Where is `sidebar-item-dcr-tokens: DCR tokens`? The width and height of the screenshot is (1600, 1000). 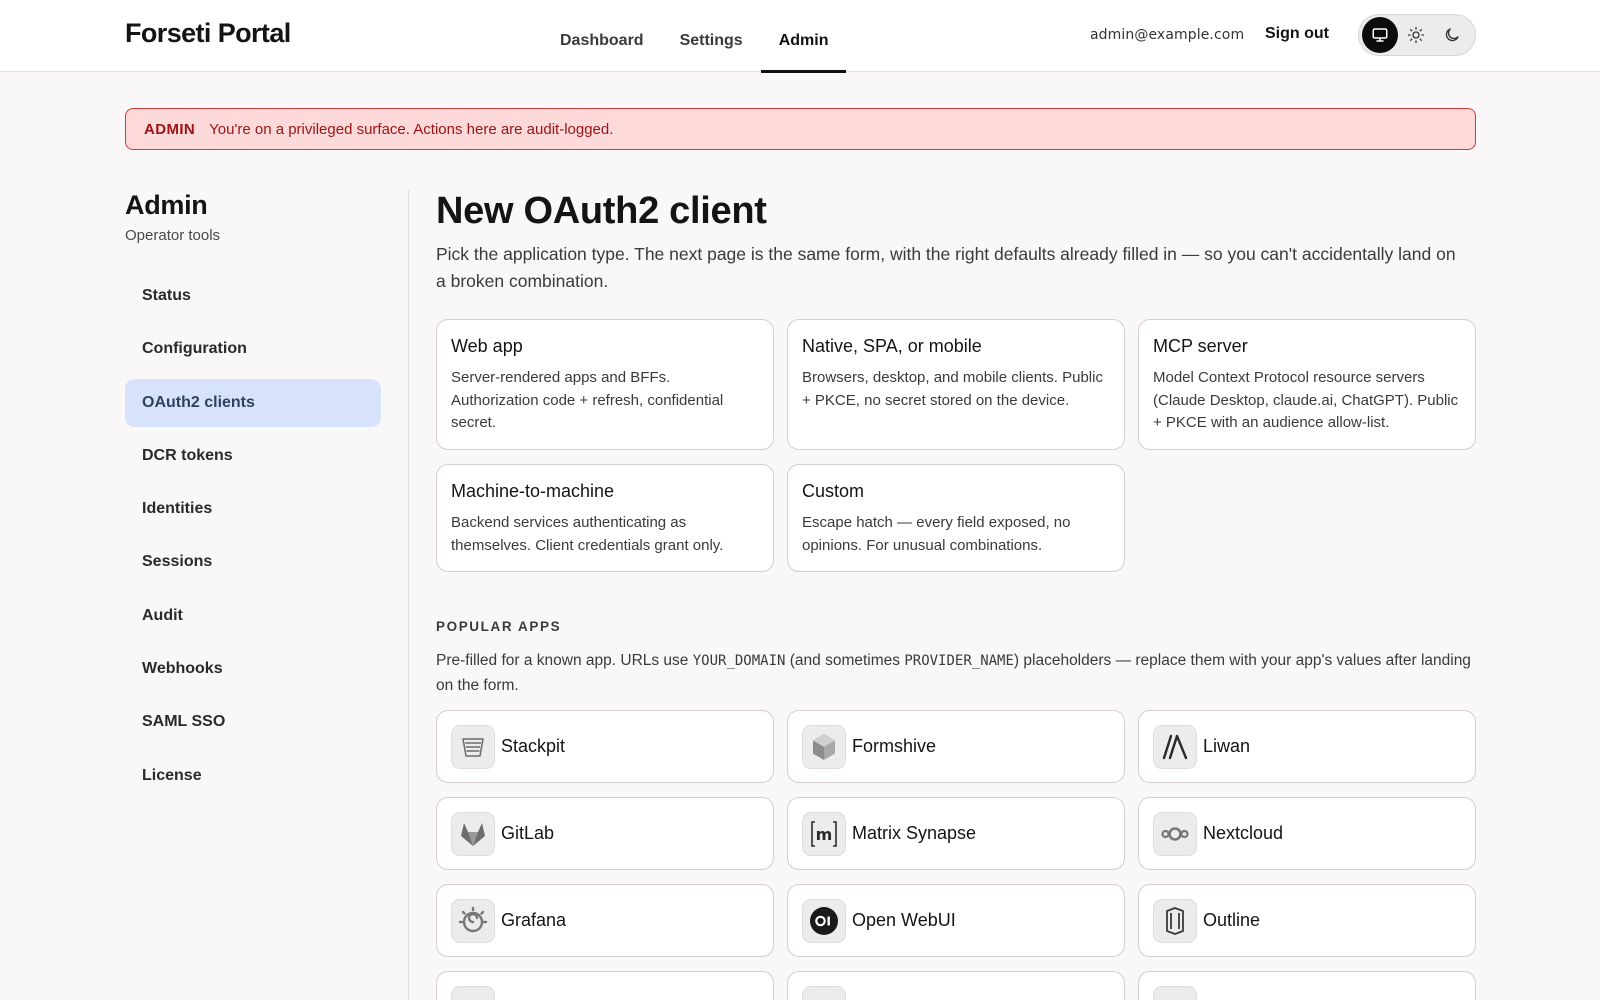 sidebar-item-dcr-tokens: DCR tokens is located at coordinates (253, 456).